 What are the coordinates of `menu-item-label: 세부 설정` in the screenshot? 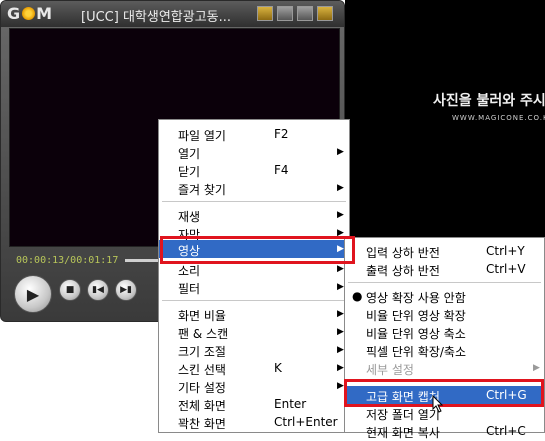 It's located at (390, 370).